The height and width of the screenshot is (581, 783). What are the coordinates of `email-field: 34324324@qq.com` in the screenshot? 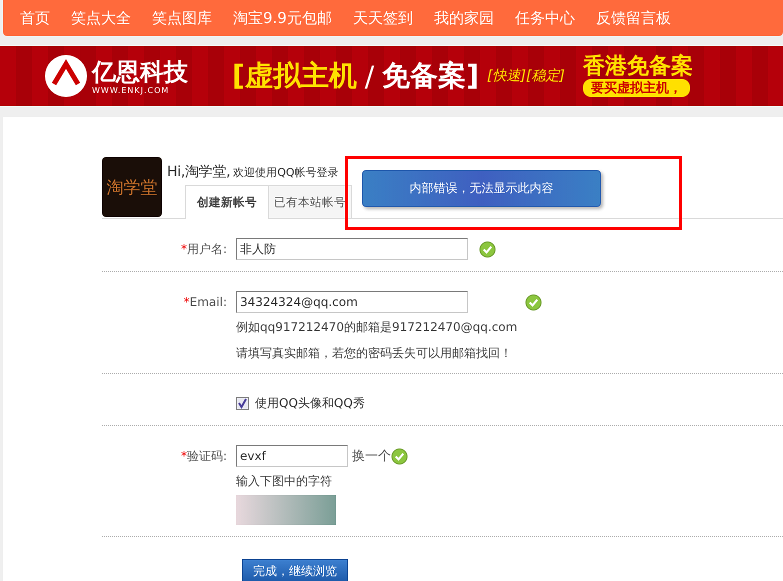 It's located at (352, 302).